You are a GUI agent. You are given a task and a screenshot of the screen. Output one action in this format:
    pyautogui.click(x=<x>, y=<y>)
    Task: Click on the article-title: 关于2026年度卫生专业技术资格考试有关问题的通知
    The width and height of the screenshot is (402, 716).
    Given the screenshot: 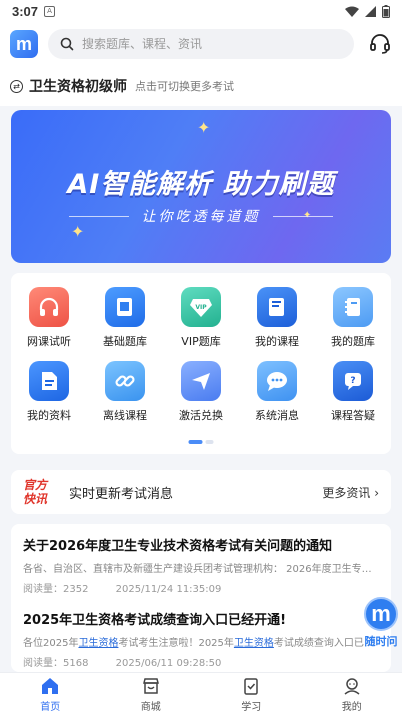 What is the action you would take?
    pyautogui.click(x=178, y=546)
    